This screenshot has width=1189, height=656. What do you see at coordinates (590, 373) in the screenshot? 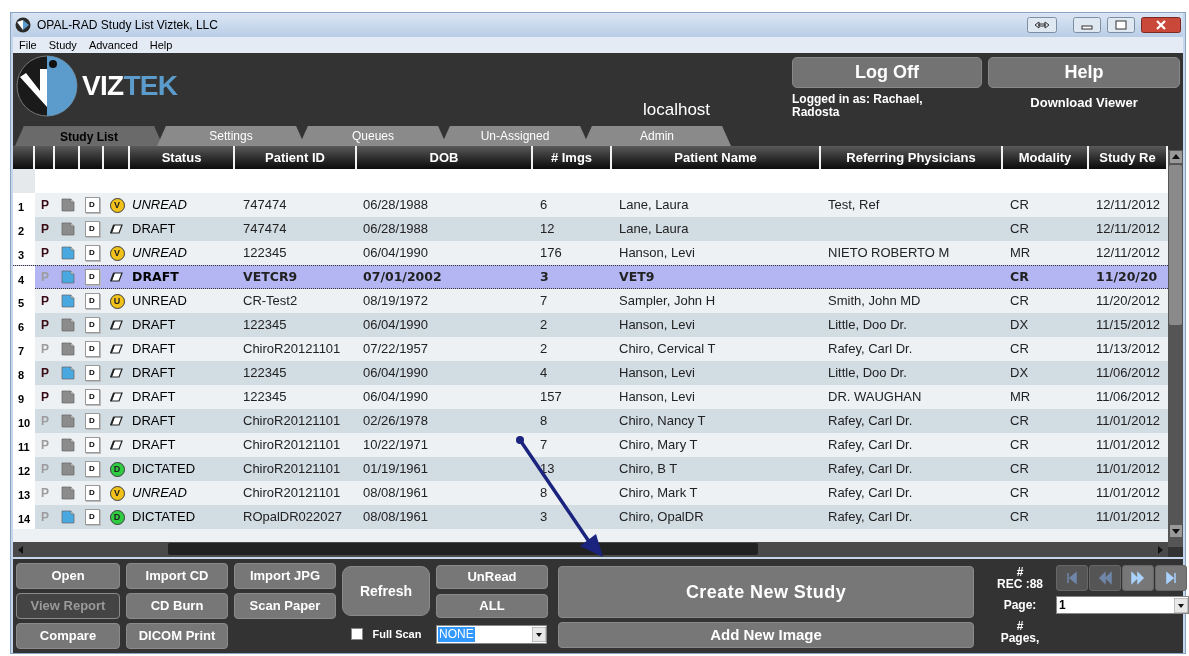
I see `table-row: 8 P D DRAFT 122345 06/04/1990 4 Hanson, Levi Little, Doo Dr. DX 11/06/2012` at bounding box center [590, 373].